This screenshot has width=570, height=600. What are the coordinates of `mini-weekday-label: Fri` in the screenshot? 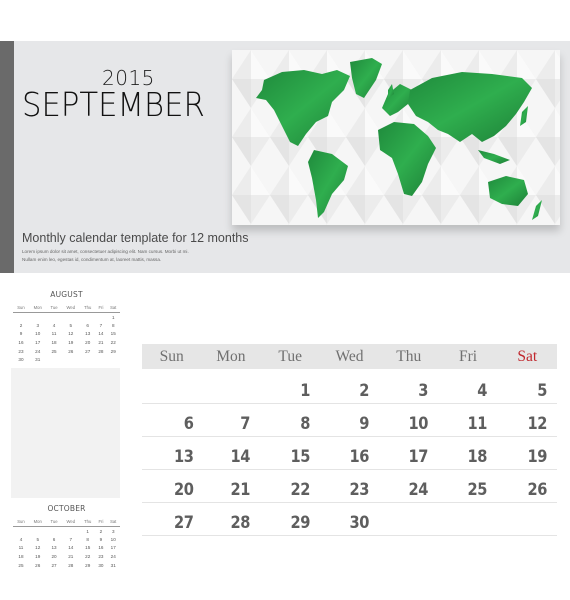 It's located at (101, 309).